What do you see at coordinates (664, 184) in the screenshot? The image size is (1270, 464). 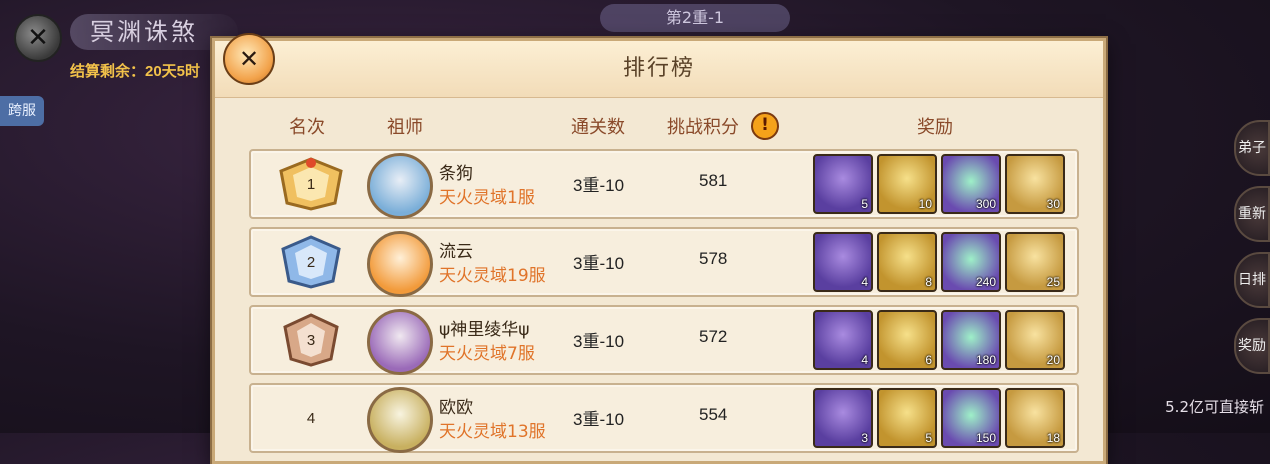 I see `rank-row-1: 1 条狗 天火灵域1服 3重-10 581 5 10 300 30` at bounding box center [664, 184].